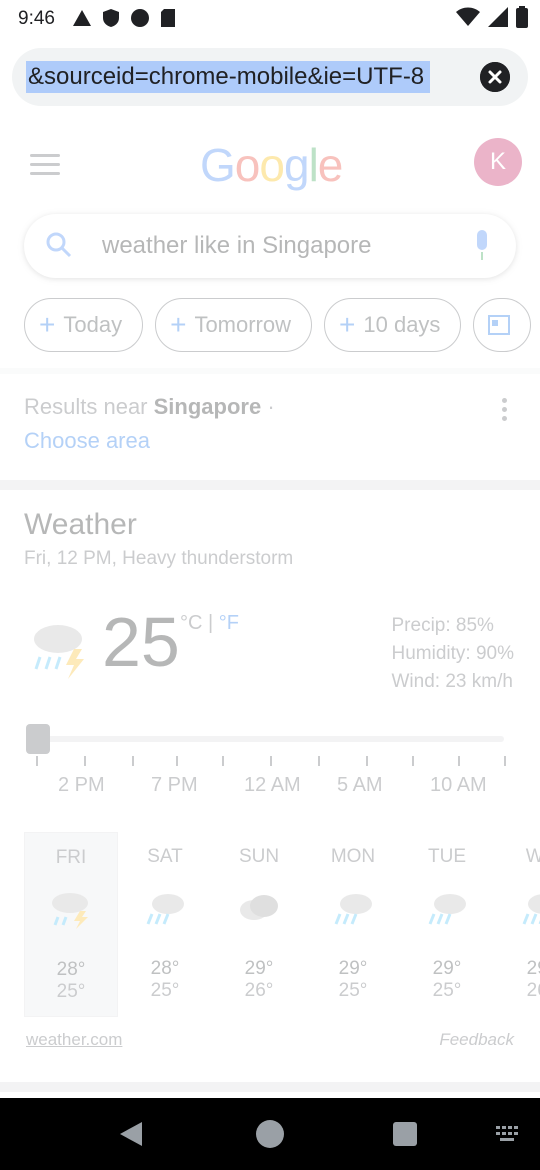 This screenshot has width=540, height=1170. I want to click on news-icon, so click(499, 325).